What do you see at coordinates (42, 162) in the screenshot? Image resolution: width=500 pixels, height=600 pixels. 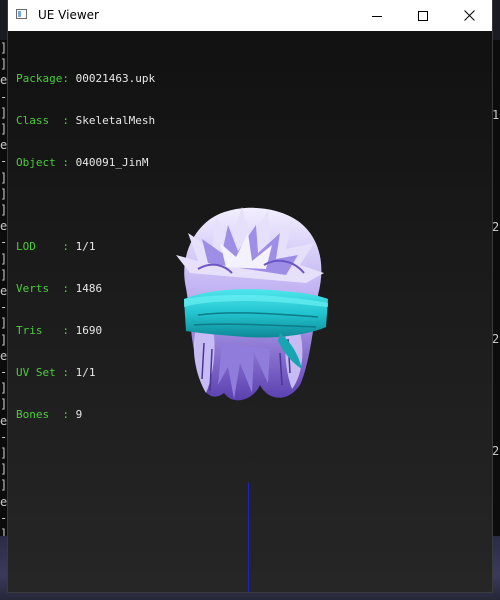 I see `object-label: Object :` at bounding box center [42, 162].